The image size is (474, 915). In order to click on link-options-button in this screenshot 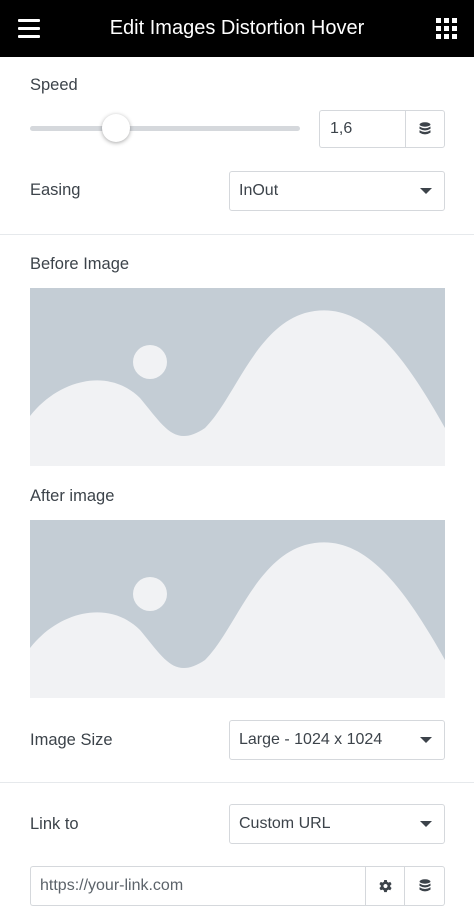, I will do `click(385, 886)`.